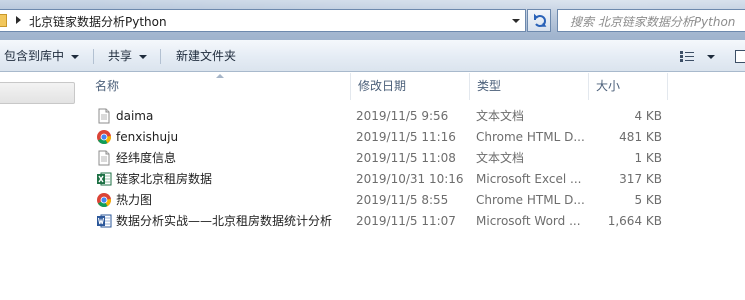 The height and width of the screenshot is (300, 745). I want to click on include-in-library-label: 包含到库中, so click(34, 56).